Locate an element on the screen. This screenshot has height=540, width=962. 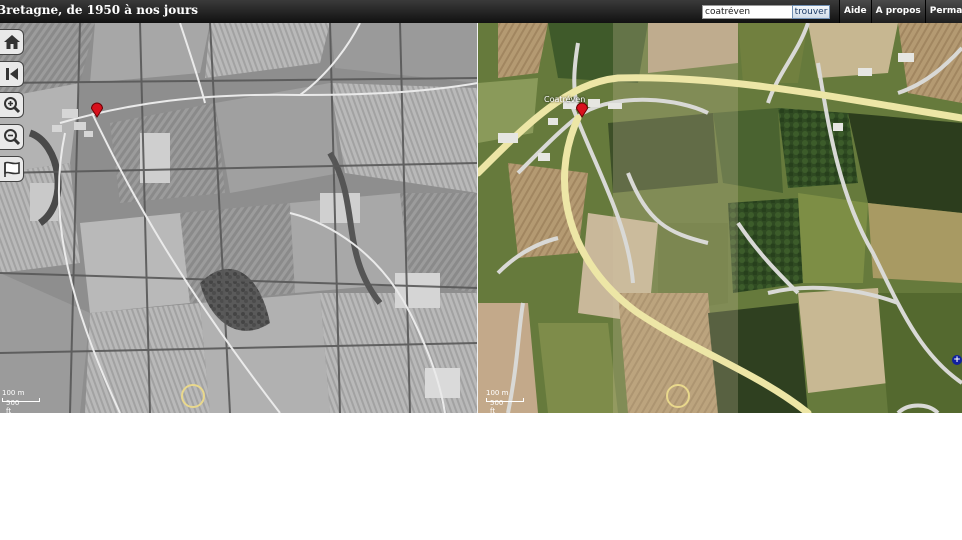
layers-button is located at coordinates (12, 169).